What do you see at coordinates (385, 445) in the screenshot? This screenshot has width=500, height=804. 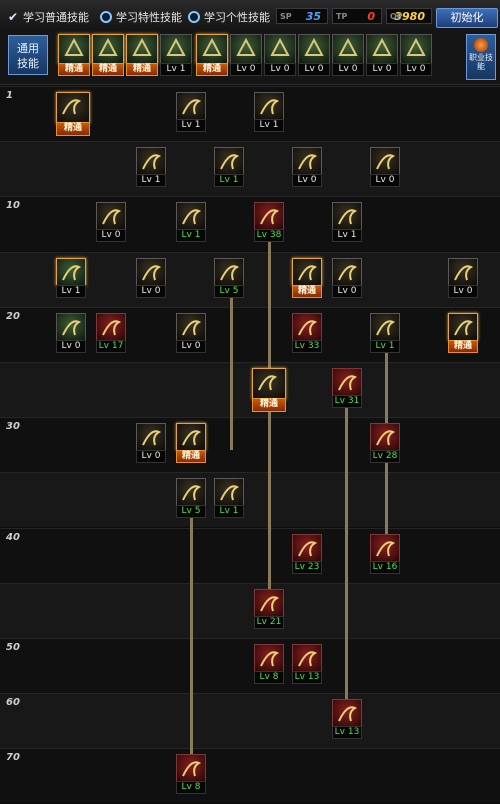 I see `skill-node: Lv 28` at bounding box center [385, 445].